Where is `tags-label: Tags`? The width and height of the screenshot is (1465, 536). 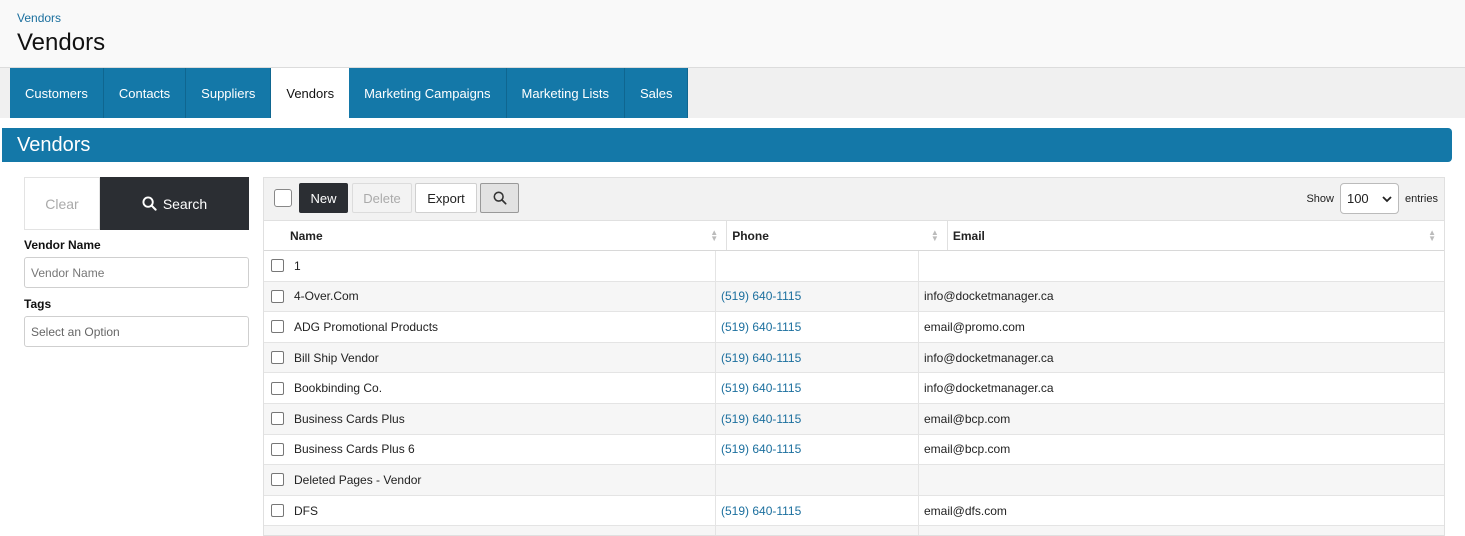
tags-label: Tags is located at coordinates (38, 304).